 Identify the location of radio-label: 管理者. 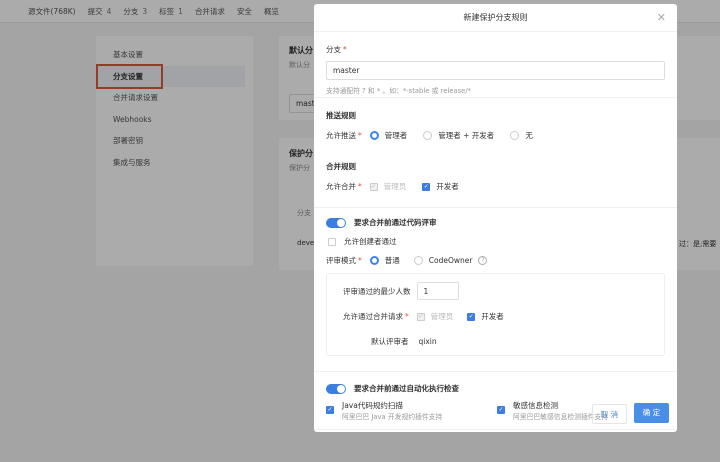
(396, 135).